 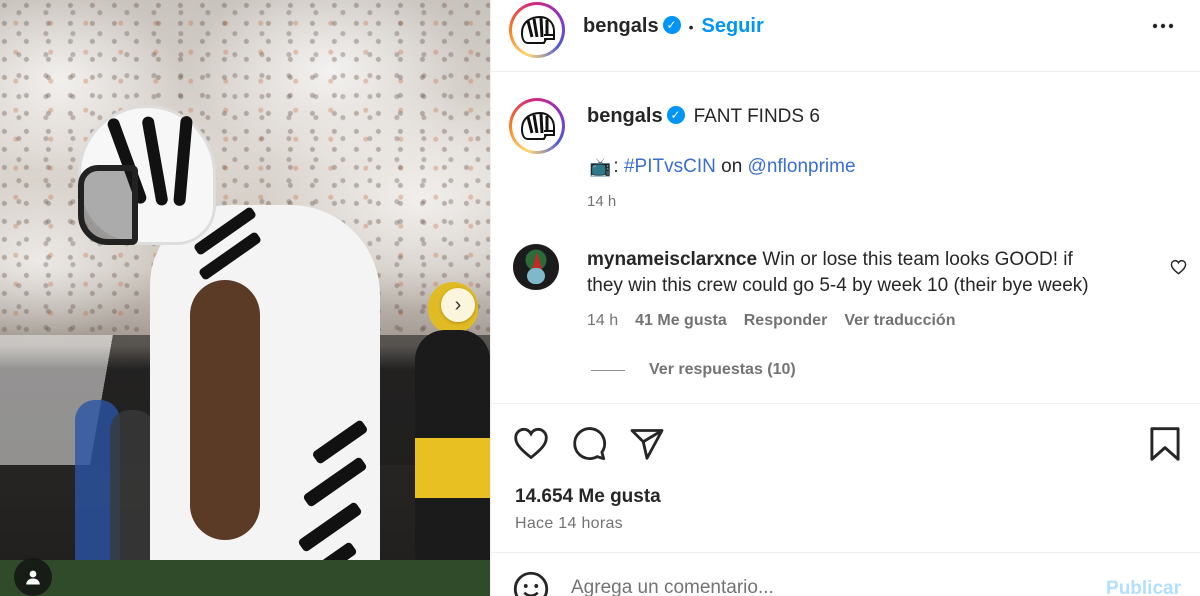 I want to click on comment-likes-count: 41 Me gusta, so click(x=681, y=321).